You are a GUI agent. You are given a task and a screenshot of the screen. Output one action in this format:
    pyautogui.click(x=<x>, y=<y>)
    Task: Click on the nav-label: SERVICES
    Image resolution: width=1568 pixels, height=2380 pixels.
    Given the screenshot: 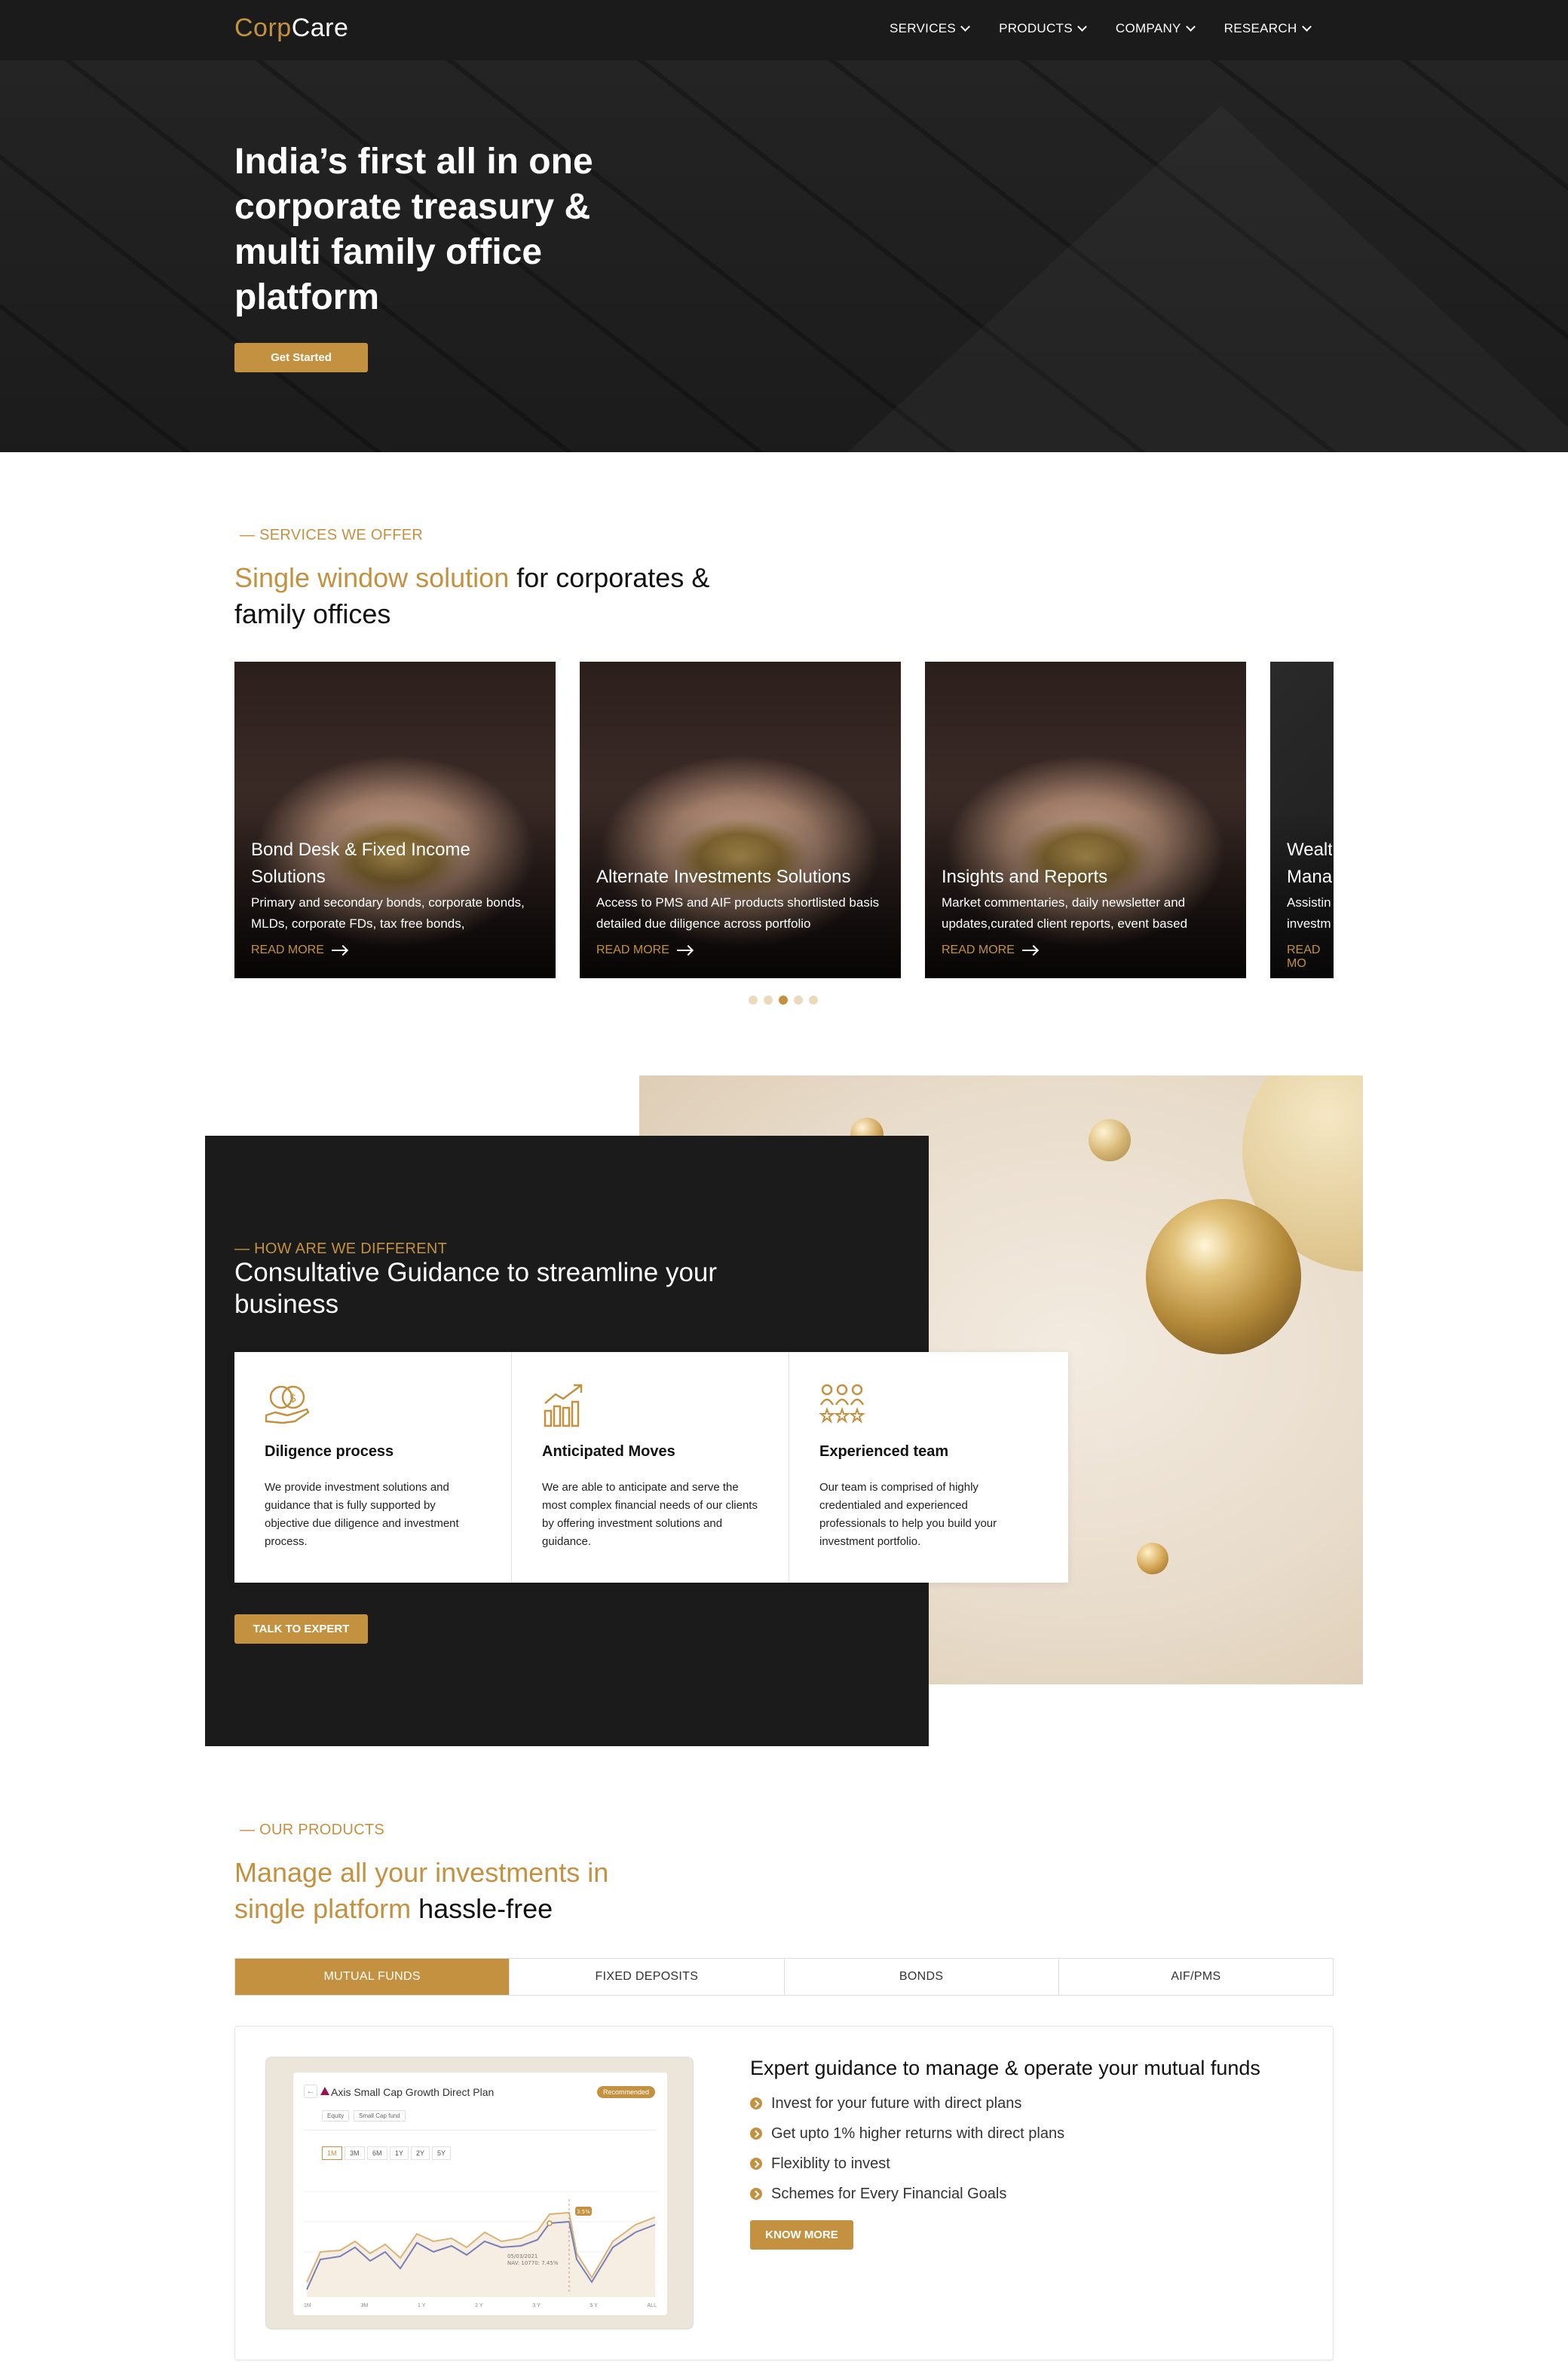 What is the action you would take?
    pyautogui.click(x=923, y=28)
    